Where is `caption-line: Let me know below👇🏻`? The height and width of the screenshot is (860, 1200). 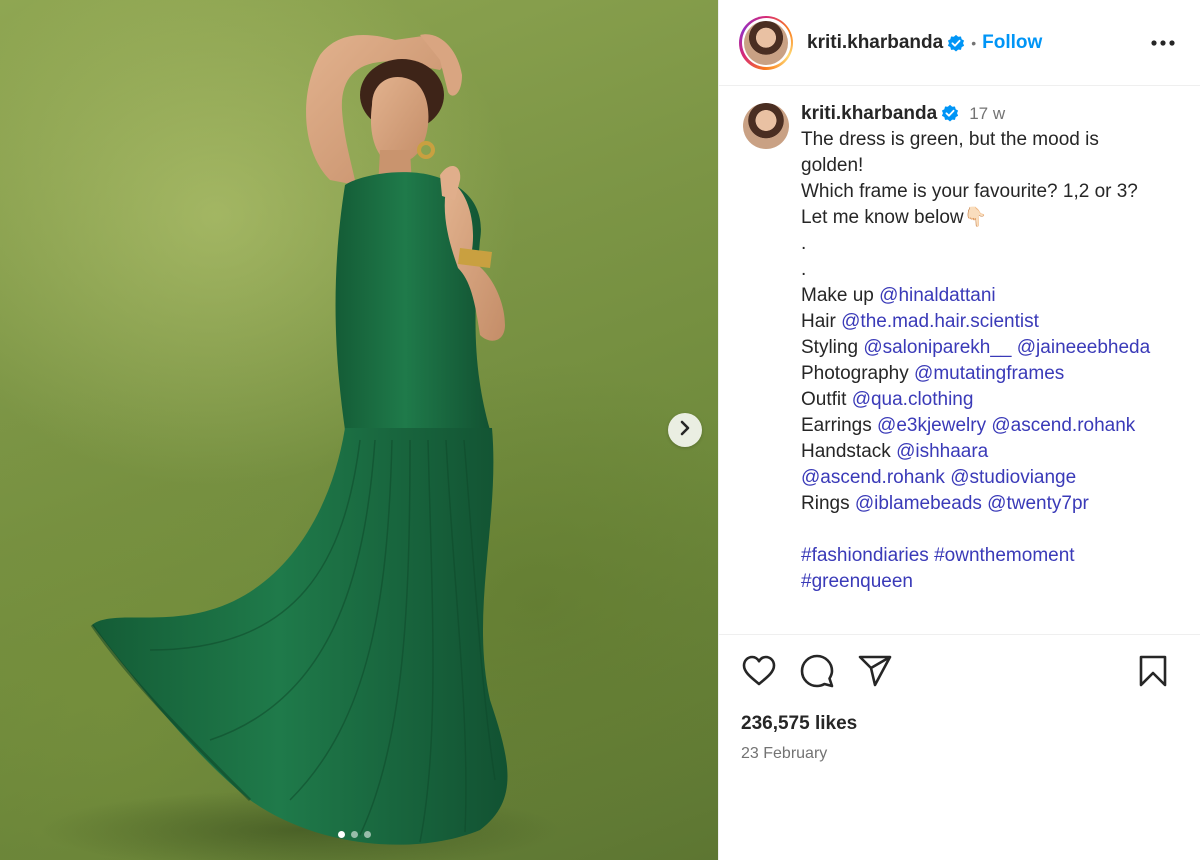
caption-line: Let me know below👇🏻 is located at coordinates (894, 217).